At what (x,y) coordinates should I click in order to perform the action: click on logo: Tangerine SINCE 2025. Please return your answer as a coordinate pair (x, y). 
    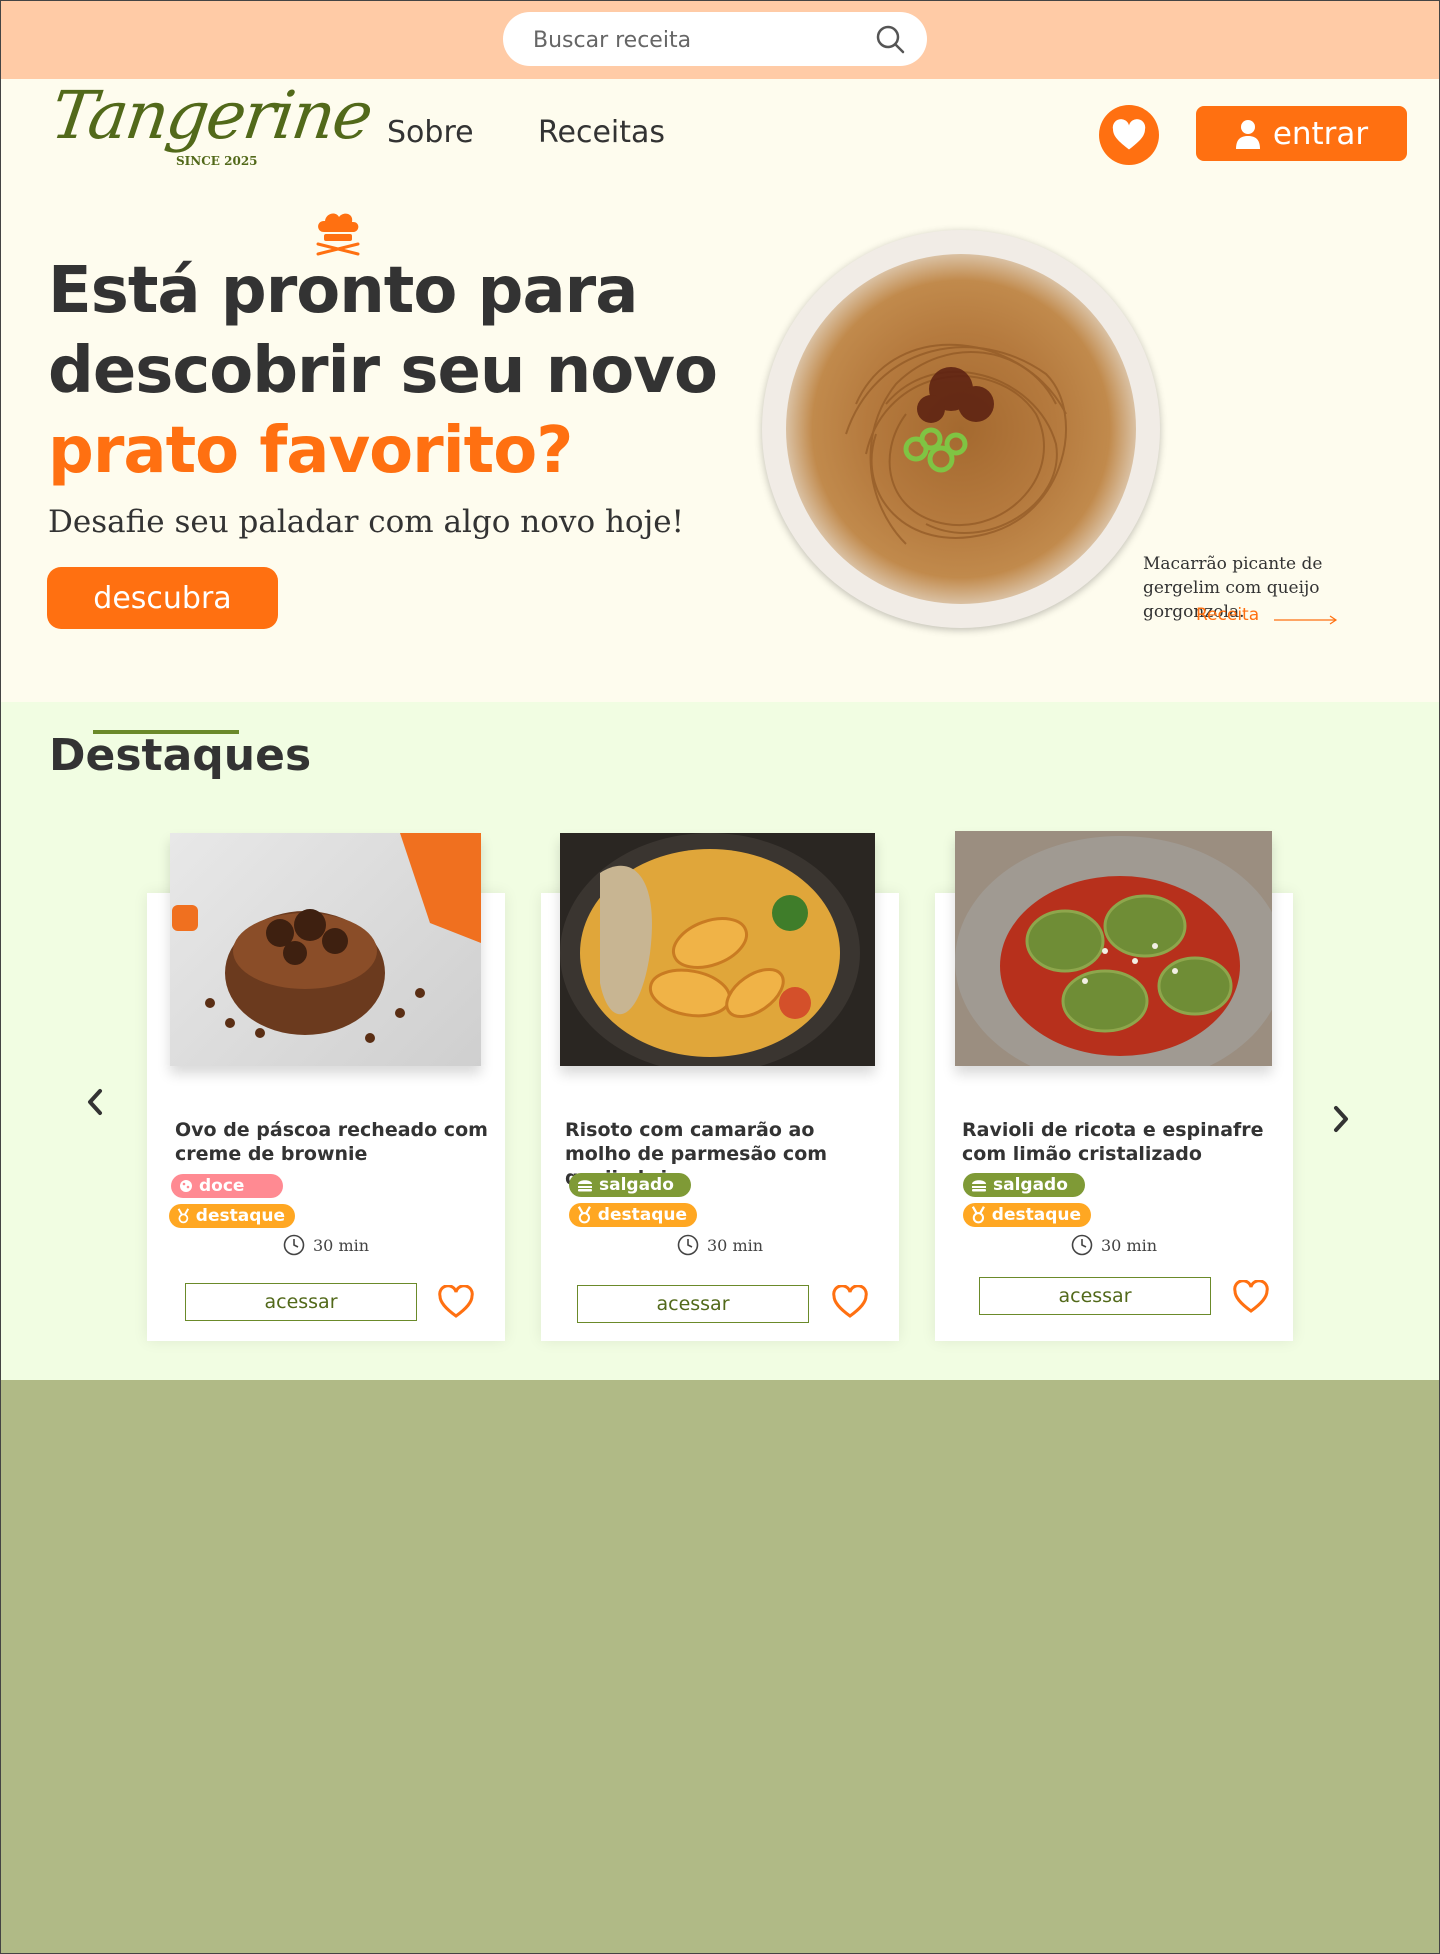
    Looking at the image, I should click on (211, 130).